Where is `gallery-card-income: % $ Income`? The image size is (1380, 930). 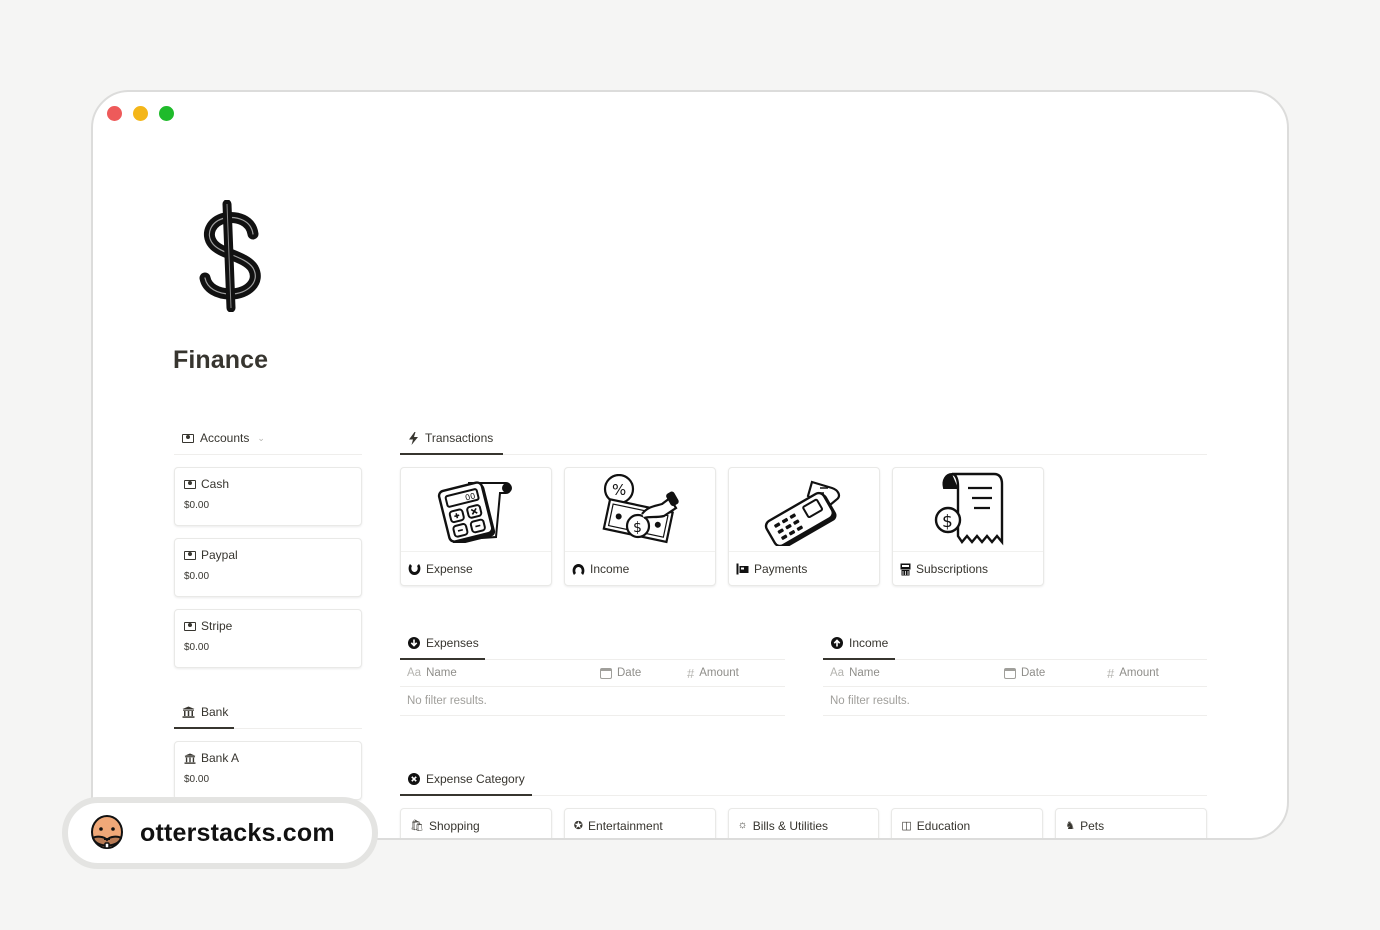 gallery-card-income: % $ Income is located at coordinates (640, 526).